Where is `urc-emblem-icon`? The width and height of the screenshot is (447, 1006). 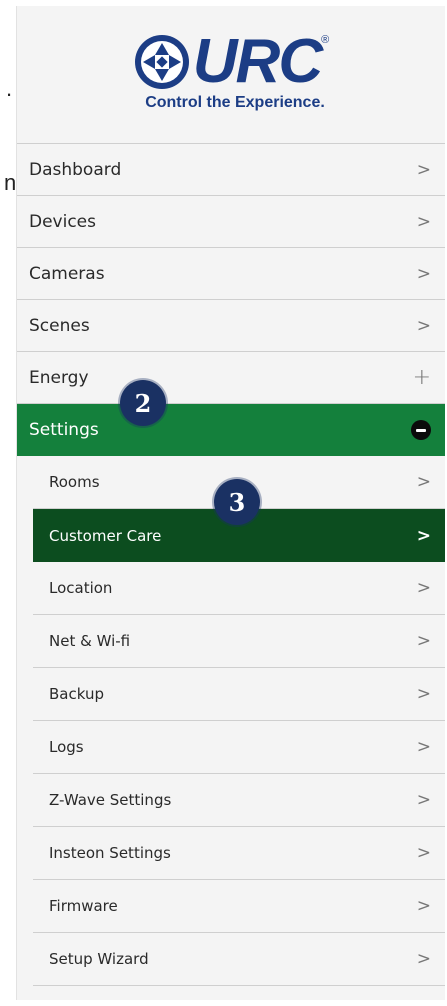 urc-emblem-icon is located at coordinates (161, 62).